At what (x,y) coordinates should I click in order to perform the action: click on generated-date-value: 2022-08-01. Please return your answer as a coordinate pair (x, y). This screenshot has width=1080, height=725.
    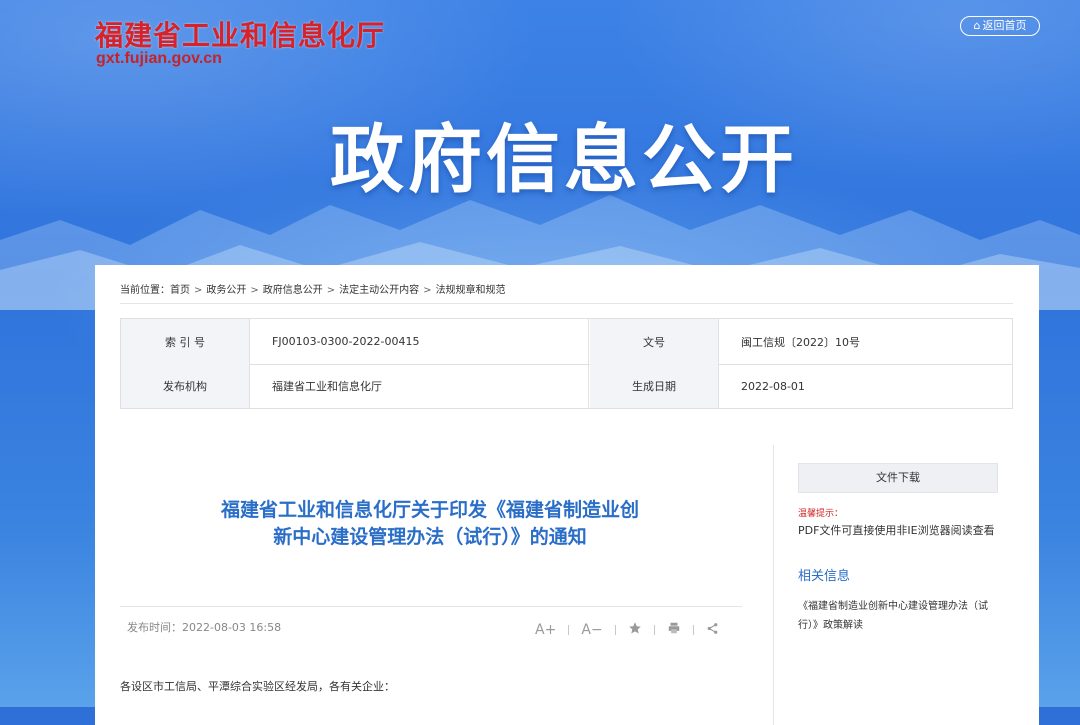
    Looking at the image, I should click on (773, 386).